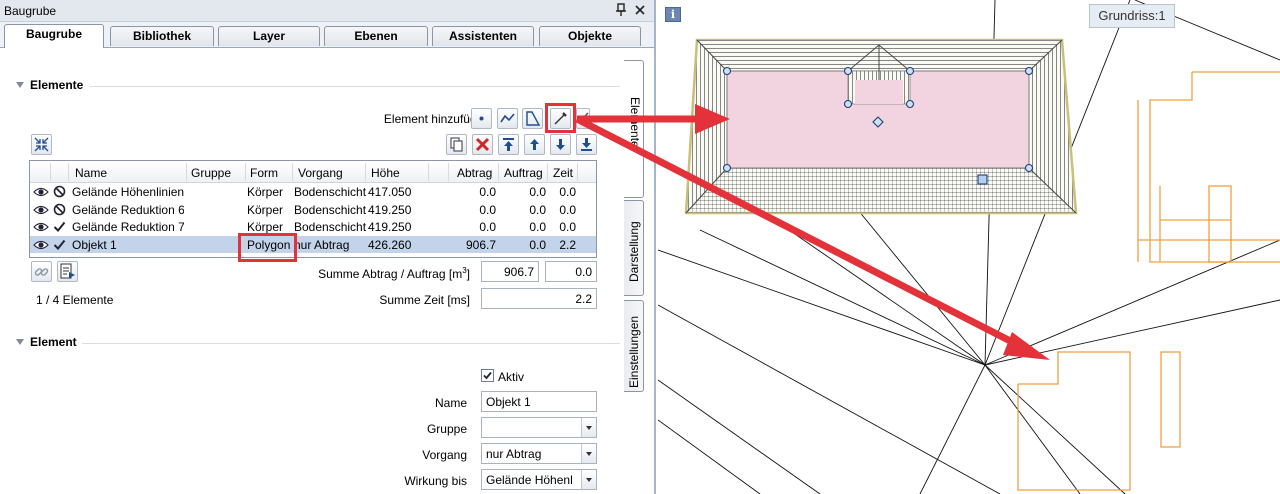 This screenshot has height=494, width=1280. I want to click on element-section-header: Element, so click(310, 344).